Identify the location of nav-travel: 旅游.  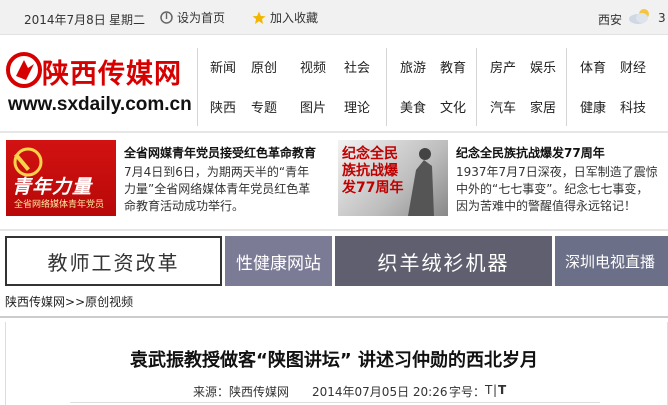
(413, 66).